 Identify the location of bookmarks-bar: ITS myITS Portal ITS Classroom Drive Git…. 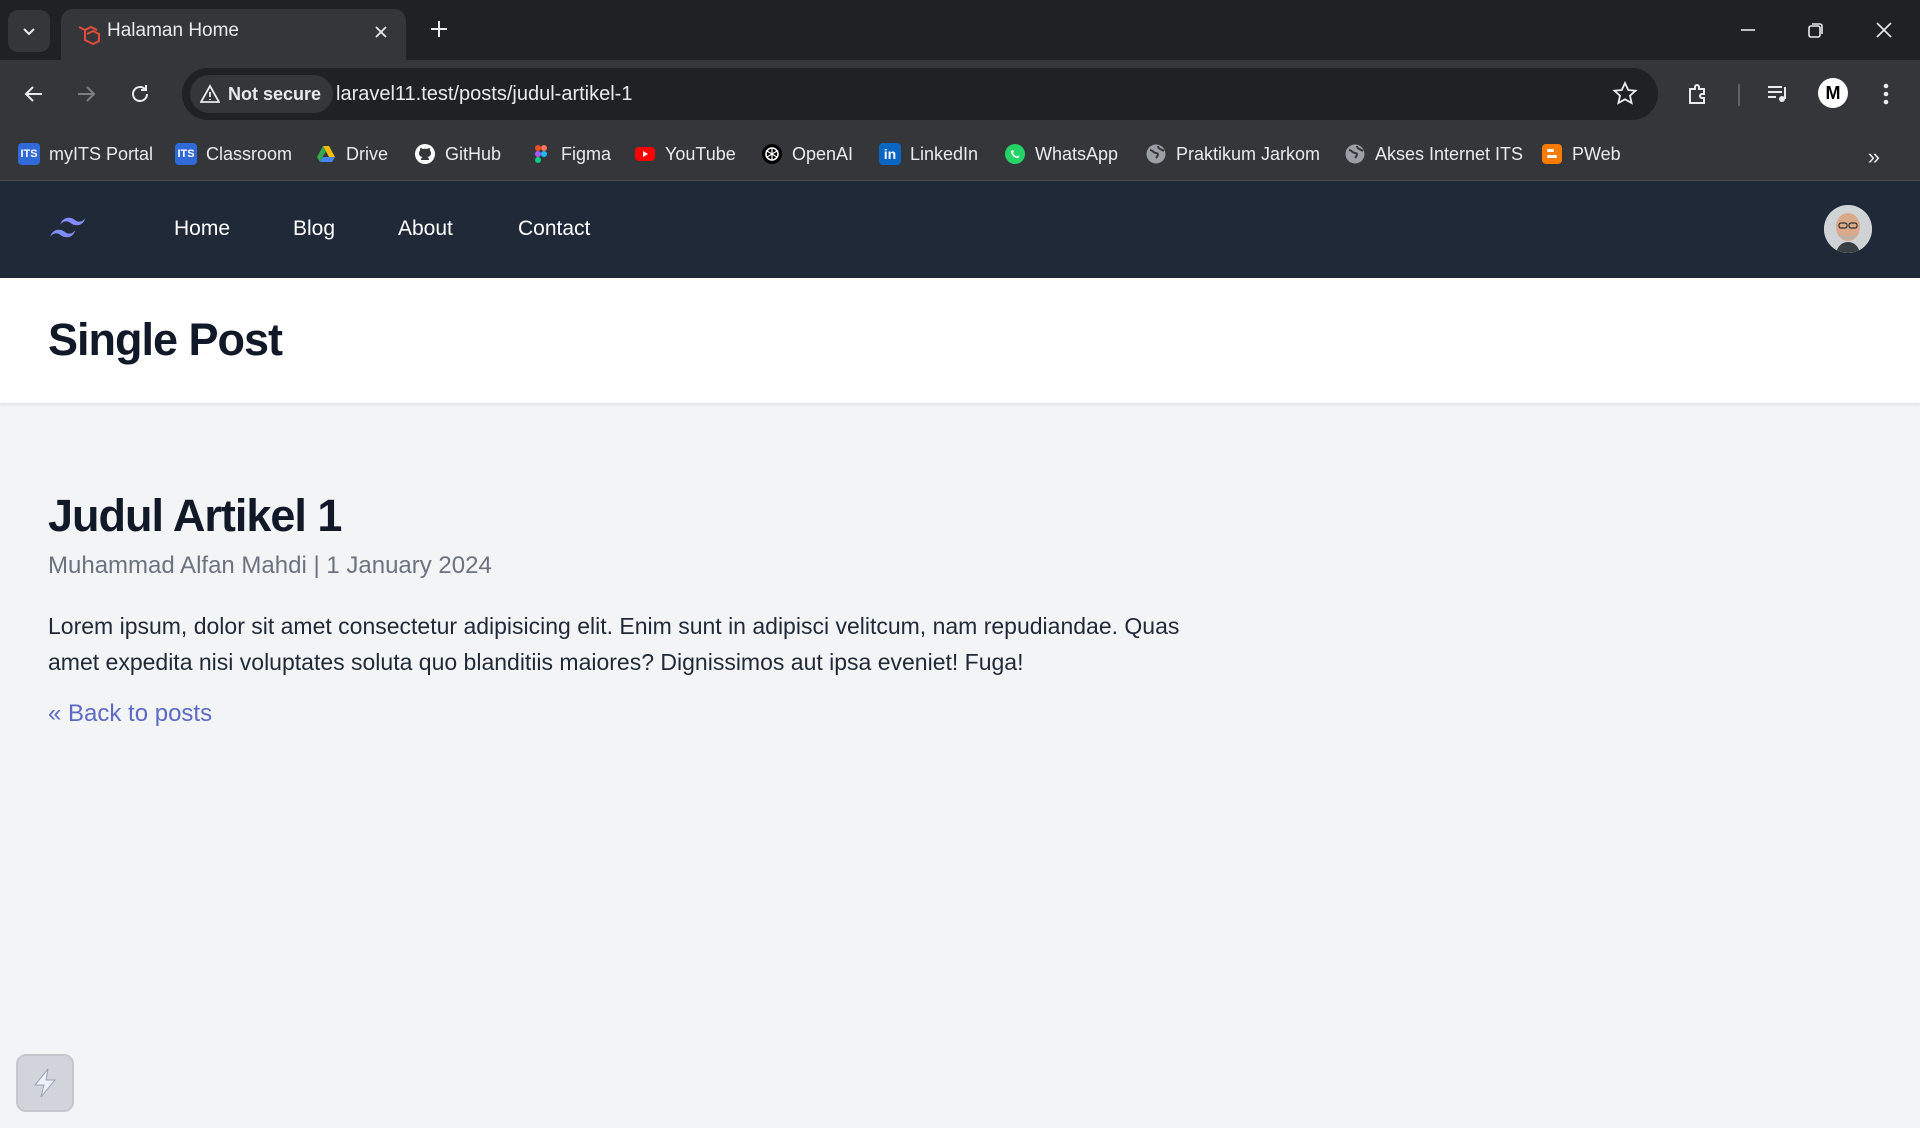
(960, 154).